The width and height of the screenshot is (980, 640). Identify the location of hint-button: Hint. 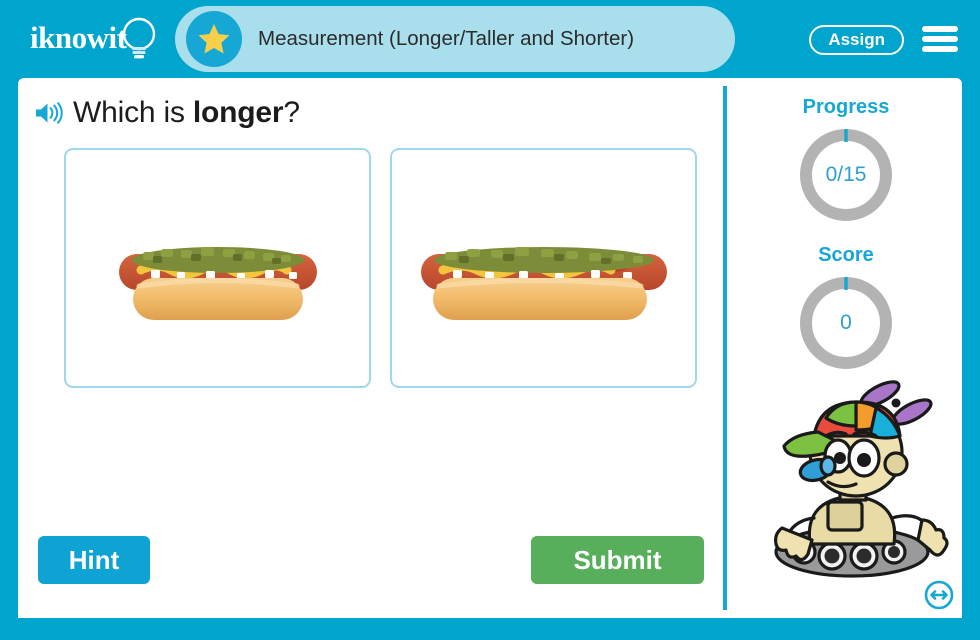
(94, 560).